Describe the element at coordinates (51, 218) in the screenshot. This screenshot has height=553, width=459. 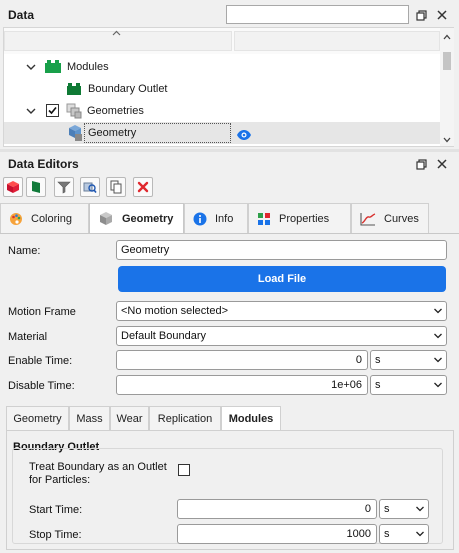
I see `tab-label: Coloring` at that location.